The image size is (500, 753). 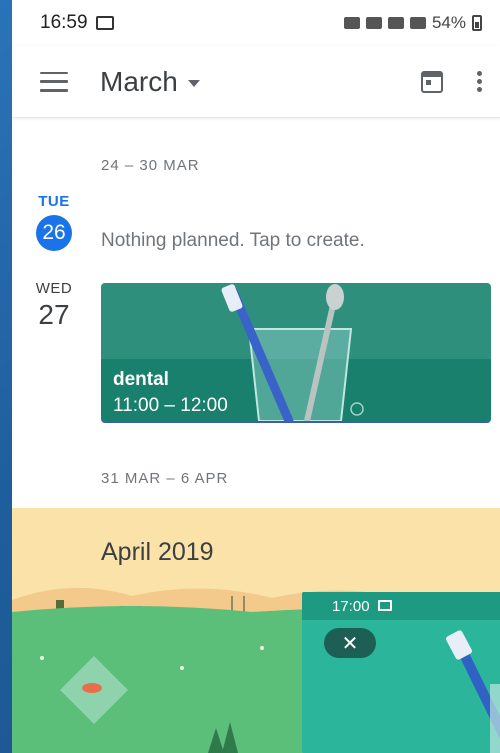 What do you see at coordinates (157, 552) in the screenshot?
I see `banner-month-title: April 2019` at bounding box center [157, 552].